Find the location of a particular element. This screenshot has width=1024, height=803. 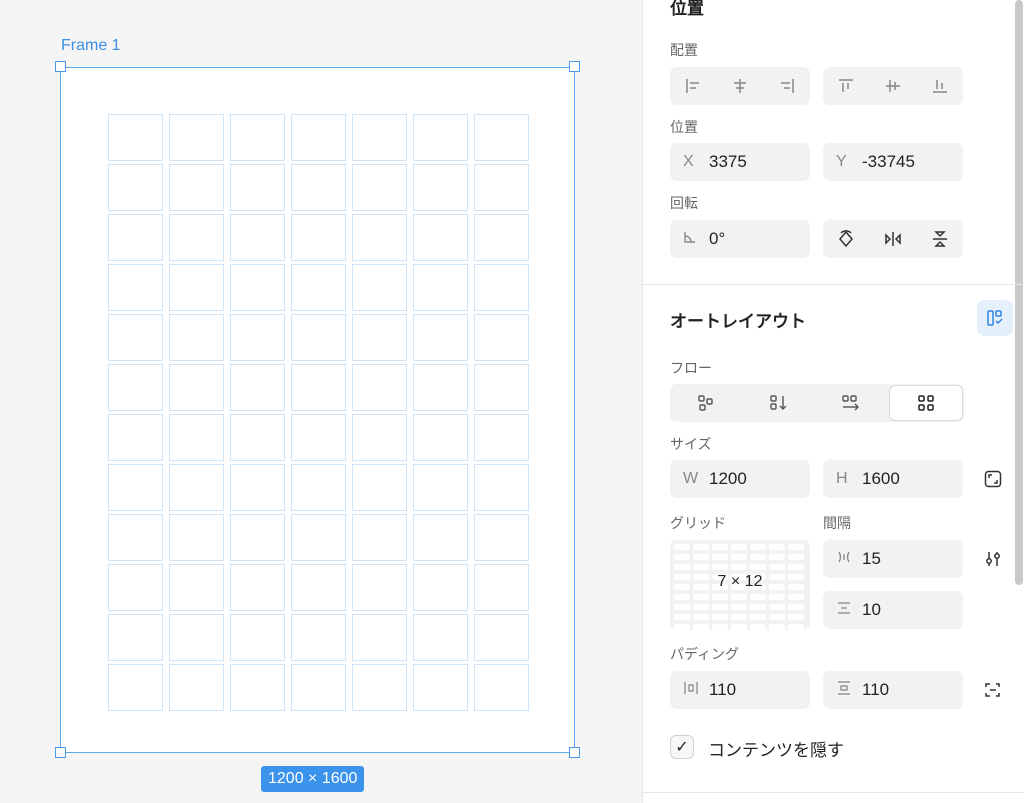

vertical-padding-value: 110 is located at coordinates (875, 690).